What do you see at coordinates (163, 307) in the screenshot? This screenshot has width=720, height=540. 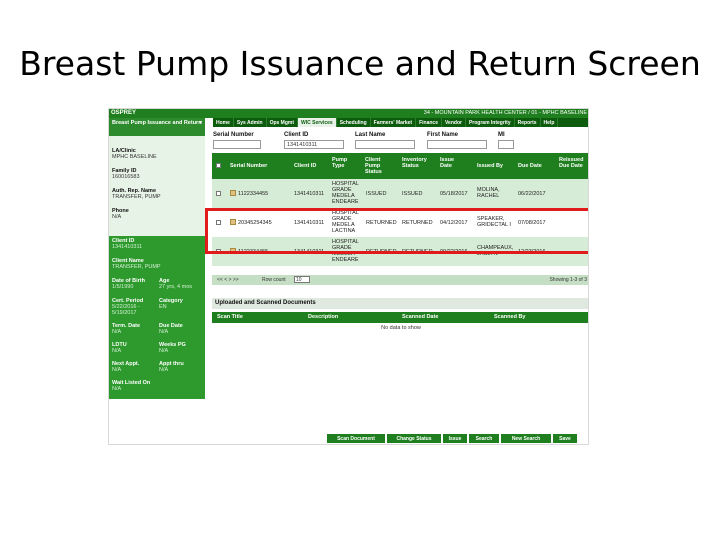 I see `category-value: EN` at bounding box center [163, 307].